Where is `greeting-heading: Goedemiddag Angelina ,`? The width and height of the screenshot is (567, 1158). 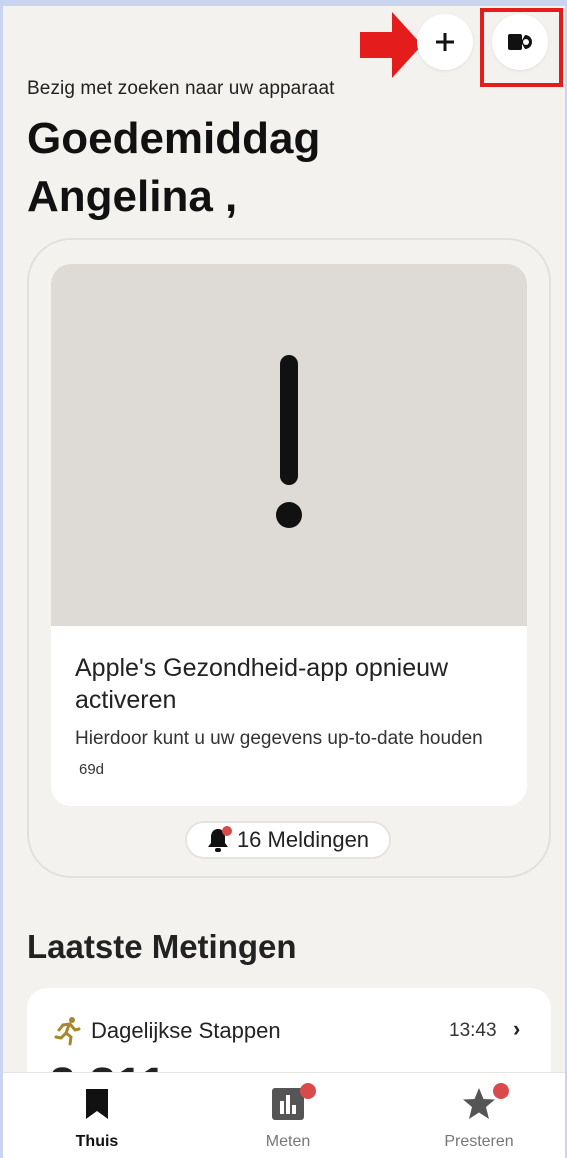 greeting-heading: Goedemiddag Angelina , is located at coordinates (174, 167).